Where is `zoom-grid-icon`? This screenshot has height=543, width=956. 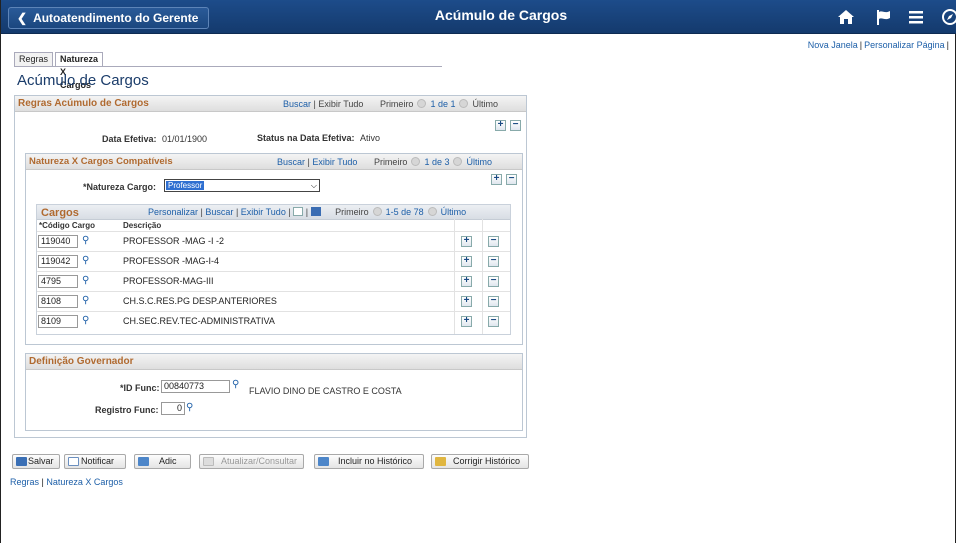 zoom-grid-icon is located at coordinates (298, 211).